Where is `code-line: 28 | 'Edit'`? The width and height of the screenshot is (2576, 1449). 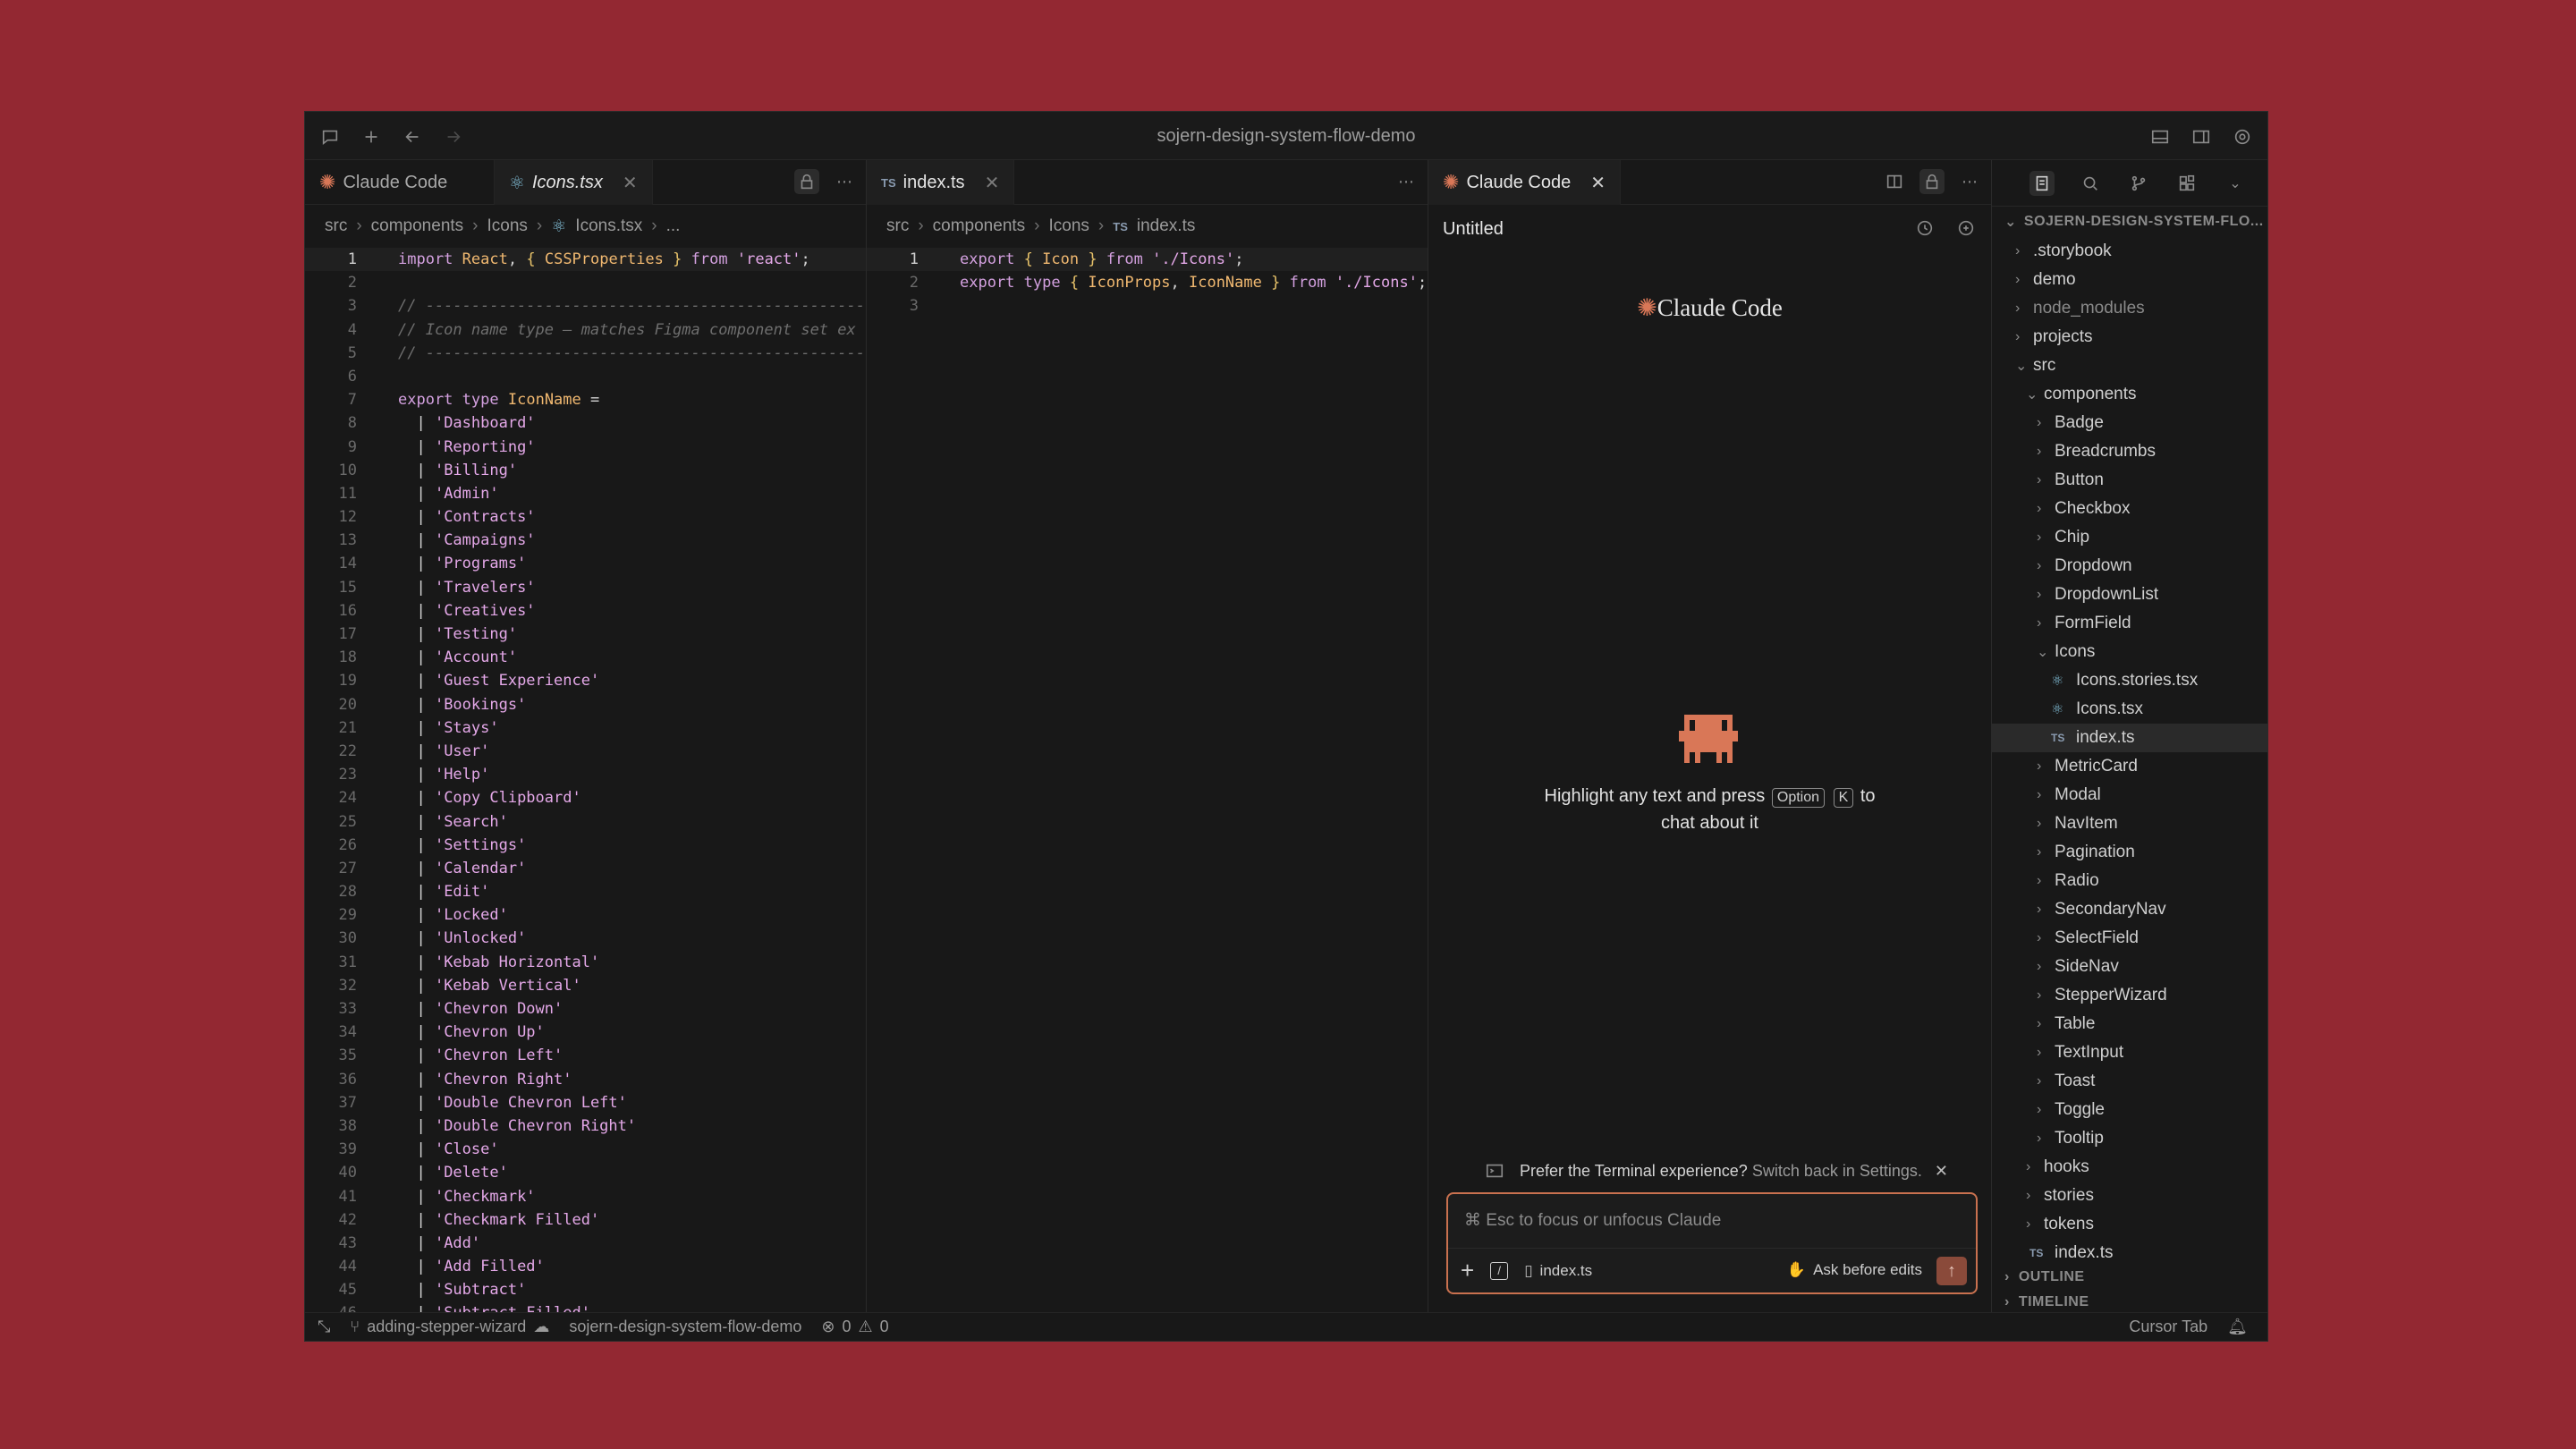
code-line: 28 | 'Edit' is located at coordinates (585, 891).